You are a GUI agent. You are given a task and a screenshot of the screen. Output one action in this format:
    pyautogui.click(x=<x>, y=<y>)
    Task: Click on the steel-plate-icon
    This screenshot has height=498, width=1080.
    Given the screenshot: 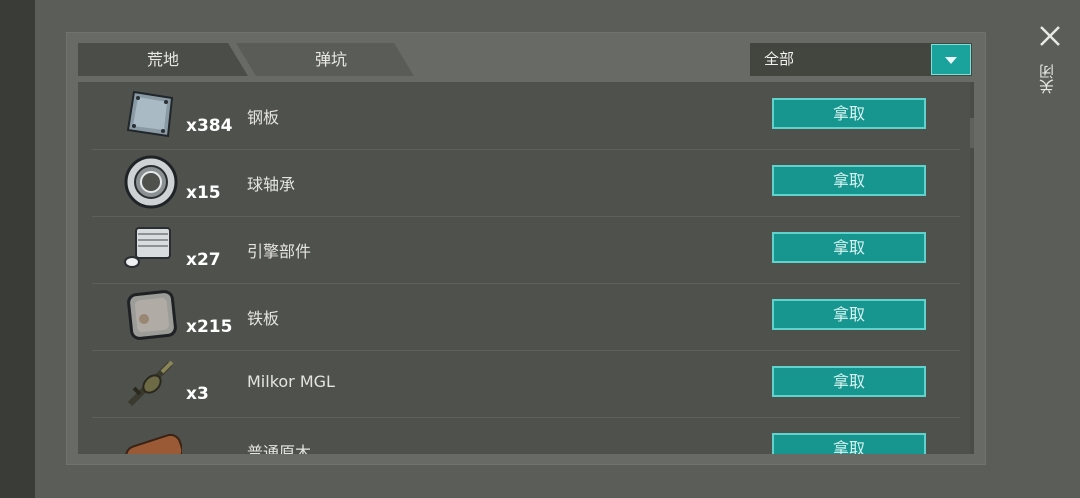 What is the action you would take?
    pyautogui.click(x=150, y=114)
    